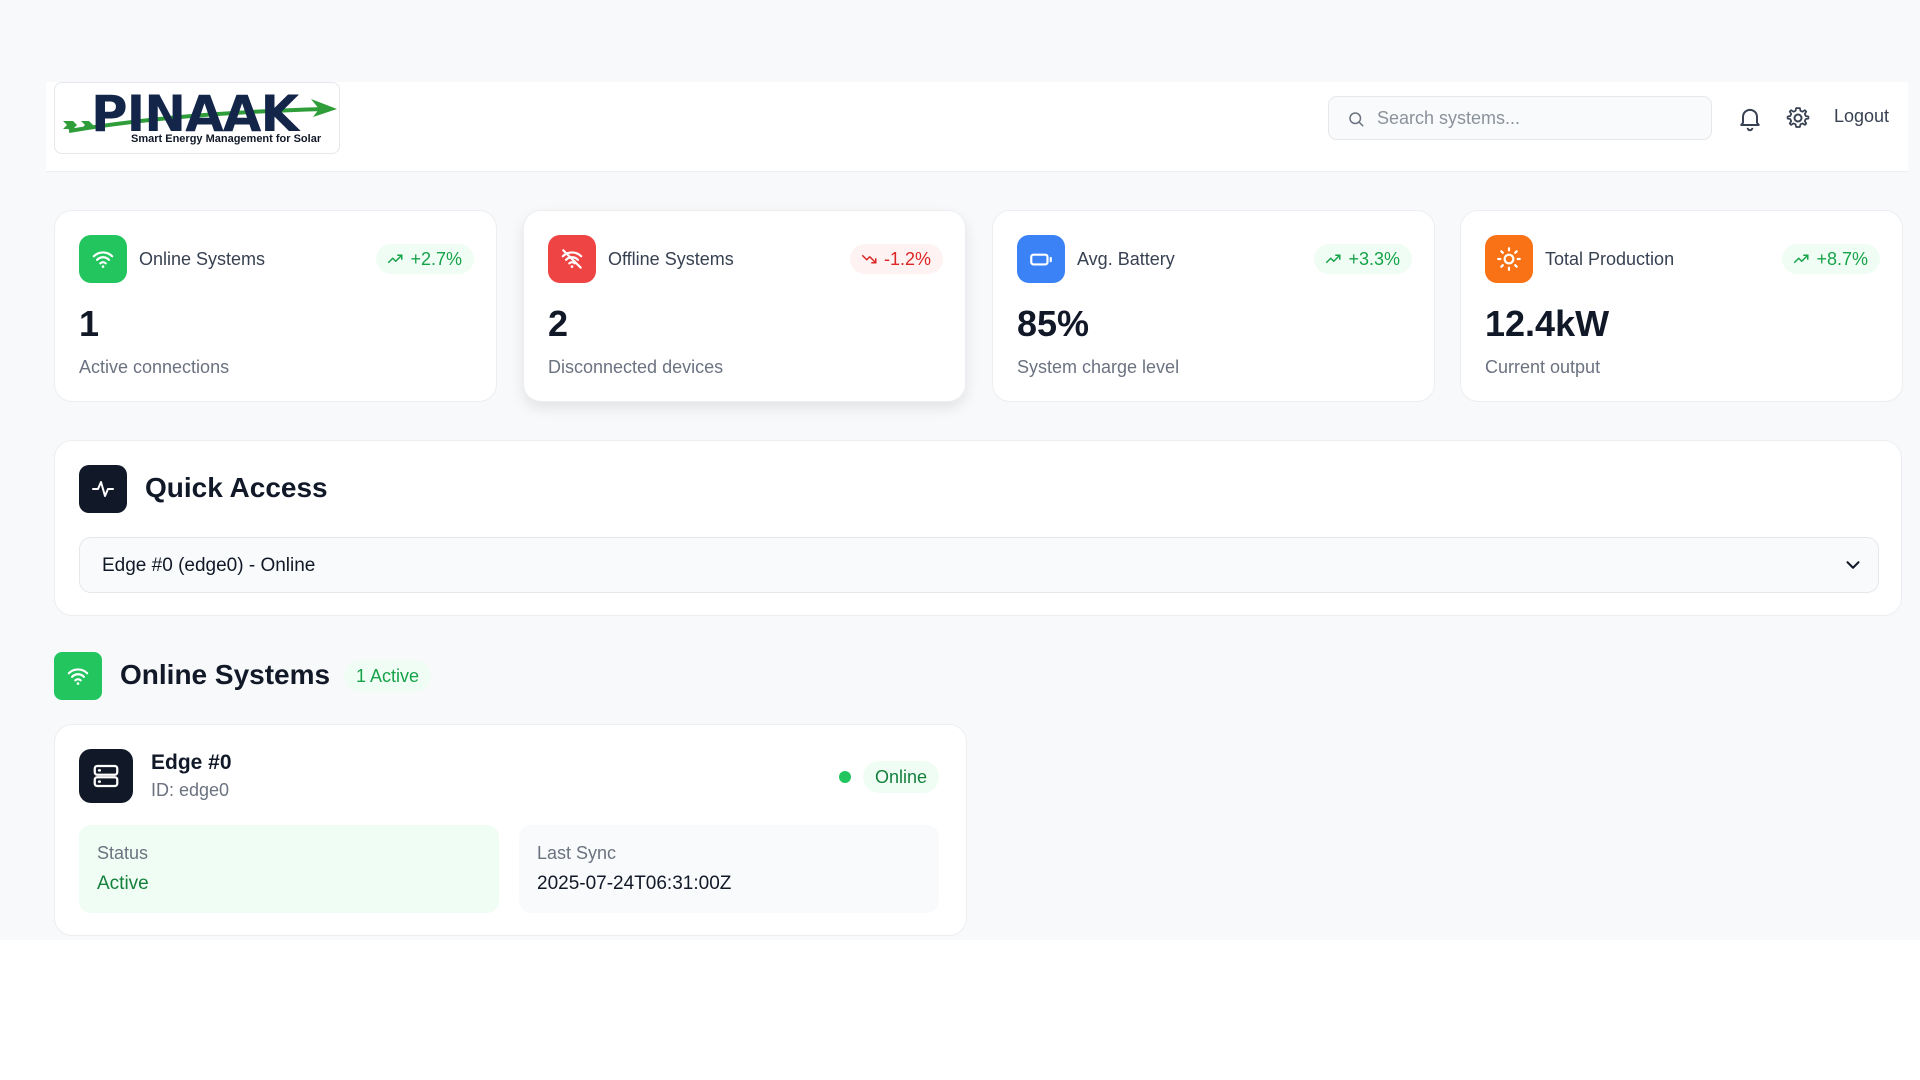 The width and height of the screenshot is (1920, 1080). I want to click on trend-value: -1.2%, so click(907, 258).